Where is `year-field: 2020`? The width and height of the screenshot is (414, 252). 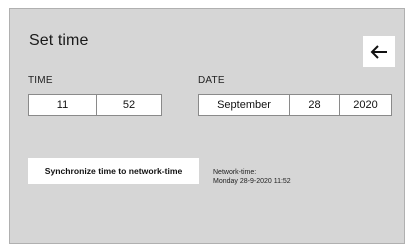 year-field: 2020 is located at coordinates (365, 105).